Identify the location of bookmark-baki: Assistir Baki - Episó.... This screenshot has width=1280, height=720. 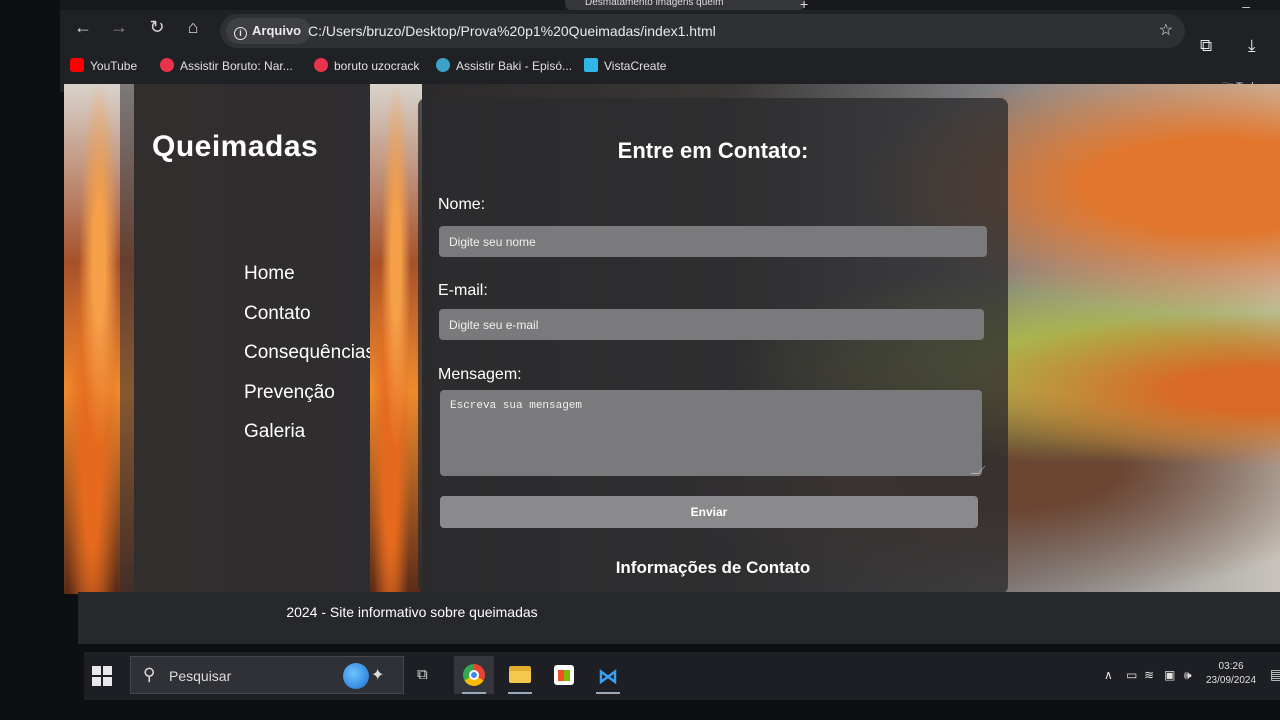
(504, 65).